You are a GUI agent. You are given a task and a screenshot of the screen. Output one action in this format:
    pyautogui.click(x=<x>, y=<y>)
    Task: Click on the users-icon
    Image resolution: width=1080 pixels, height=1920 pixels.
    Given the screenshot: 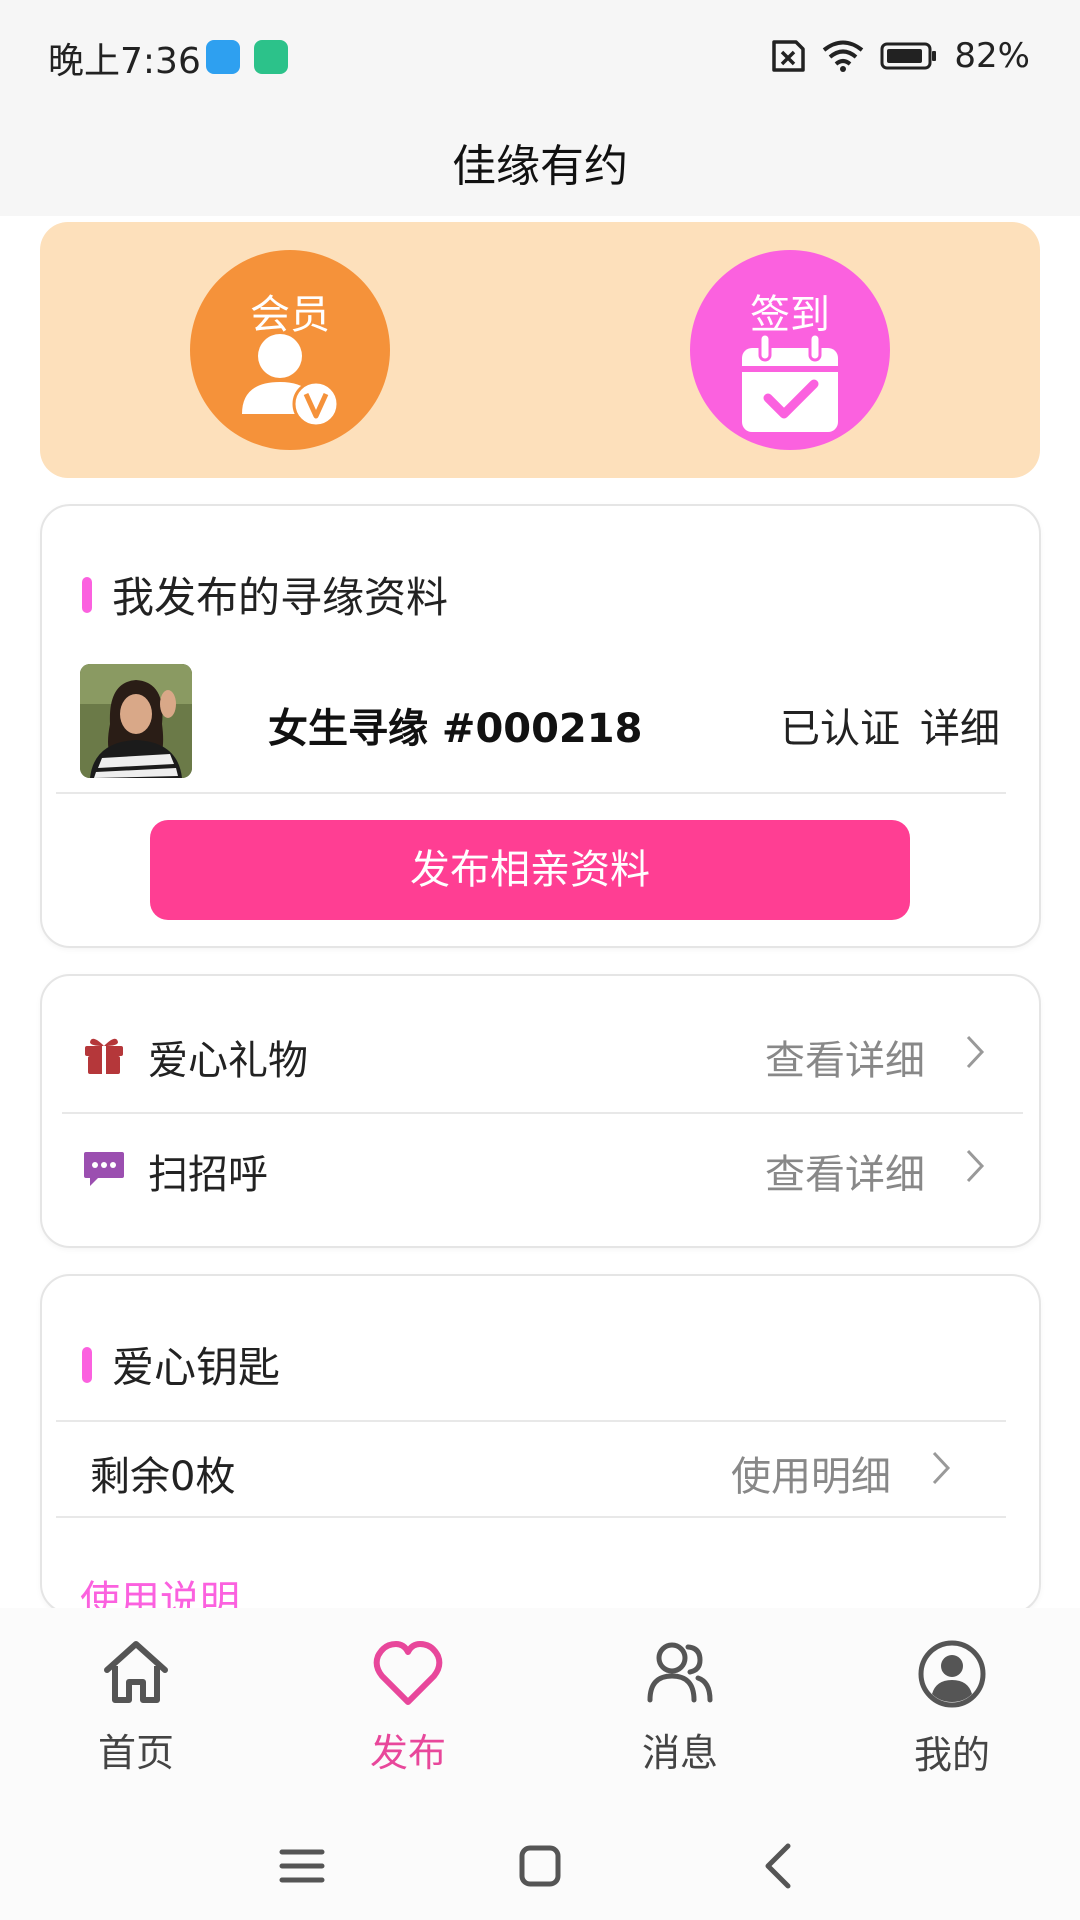 What is the action you would take?
    pyautogui.click(x=680, y=1672)
    